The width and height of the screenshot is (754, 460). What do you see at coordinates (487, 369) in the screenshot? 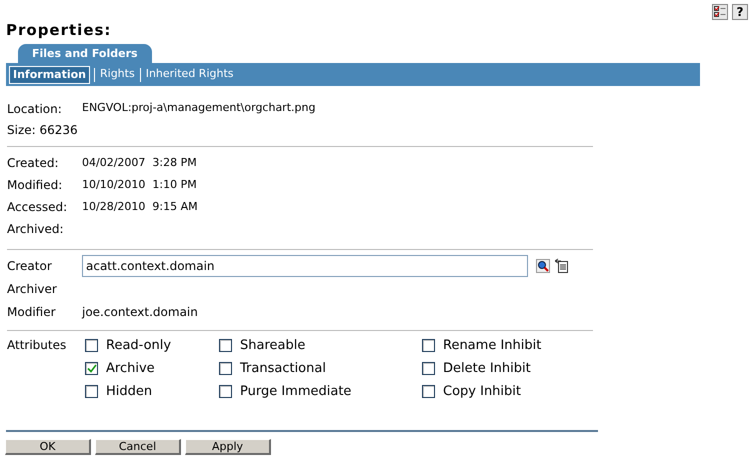
I see `checkbox-label: Delete Inhibit` at bounding box center [487, 369].